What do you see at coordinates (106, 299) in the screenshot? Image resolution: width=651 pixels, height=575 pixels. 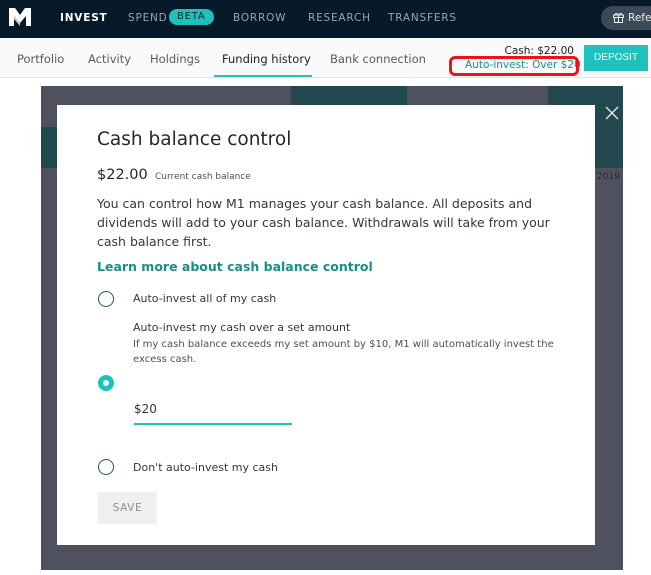 I see `radio-auto-invest-all` at bounding box center [106, 299].